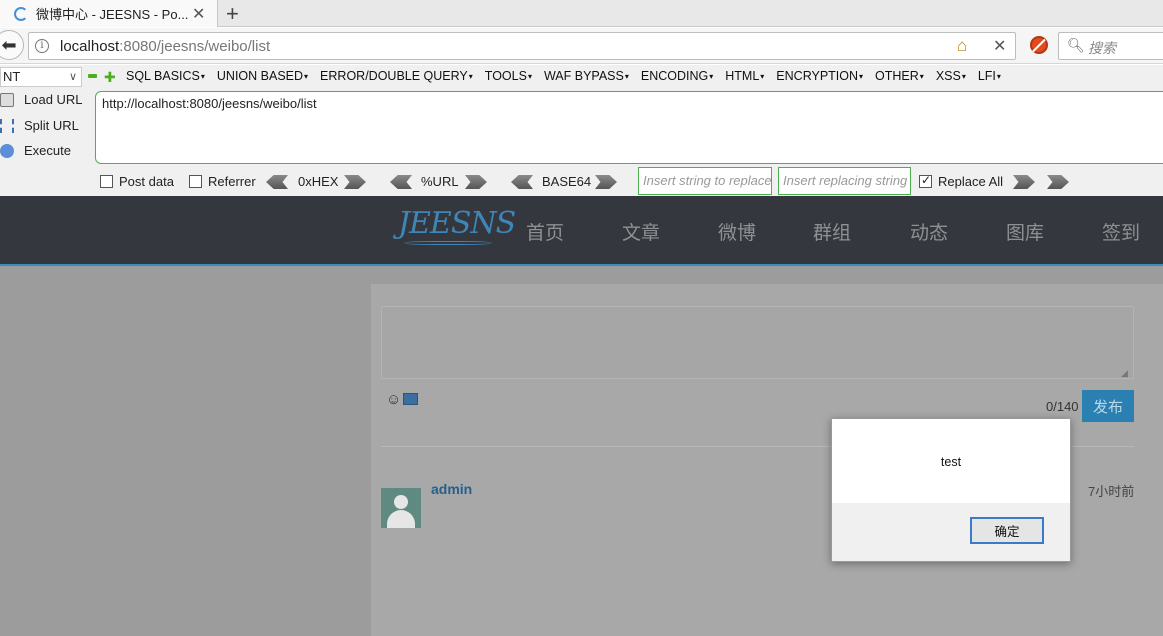 The height and width of the screenshot is (636, 1163). I want to click on hex-encode-arrow-icon, so click(355, 182).